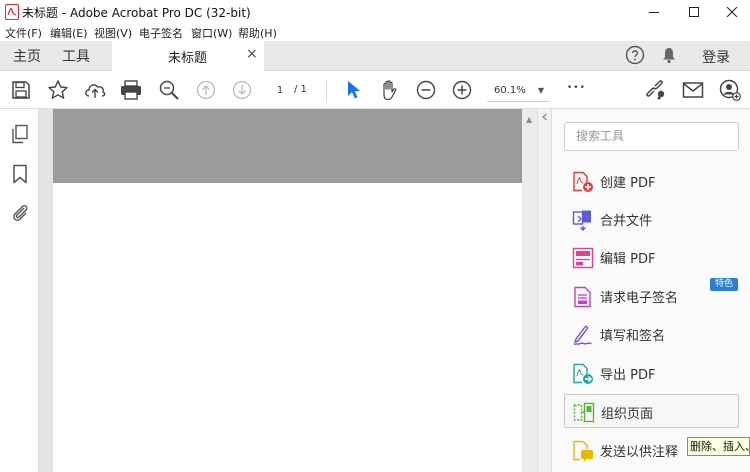 This screenshot has height=472, width=750. What do you see at coordinates (23, 33) in the screenshot?
I see `menu-file: 文件(F)` at bounding box center [23, 33].